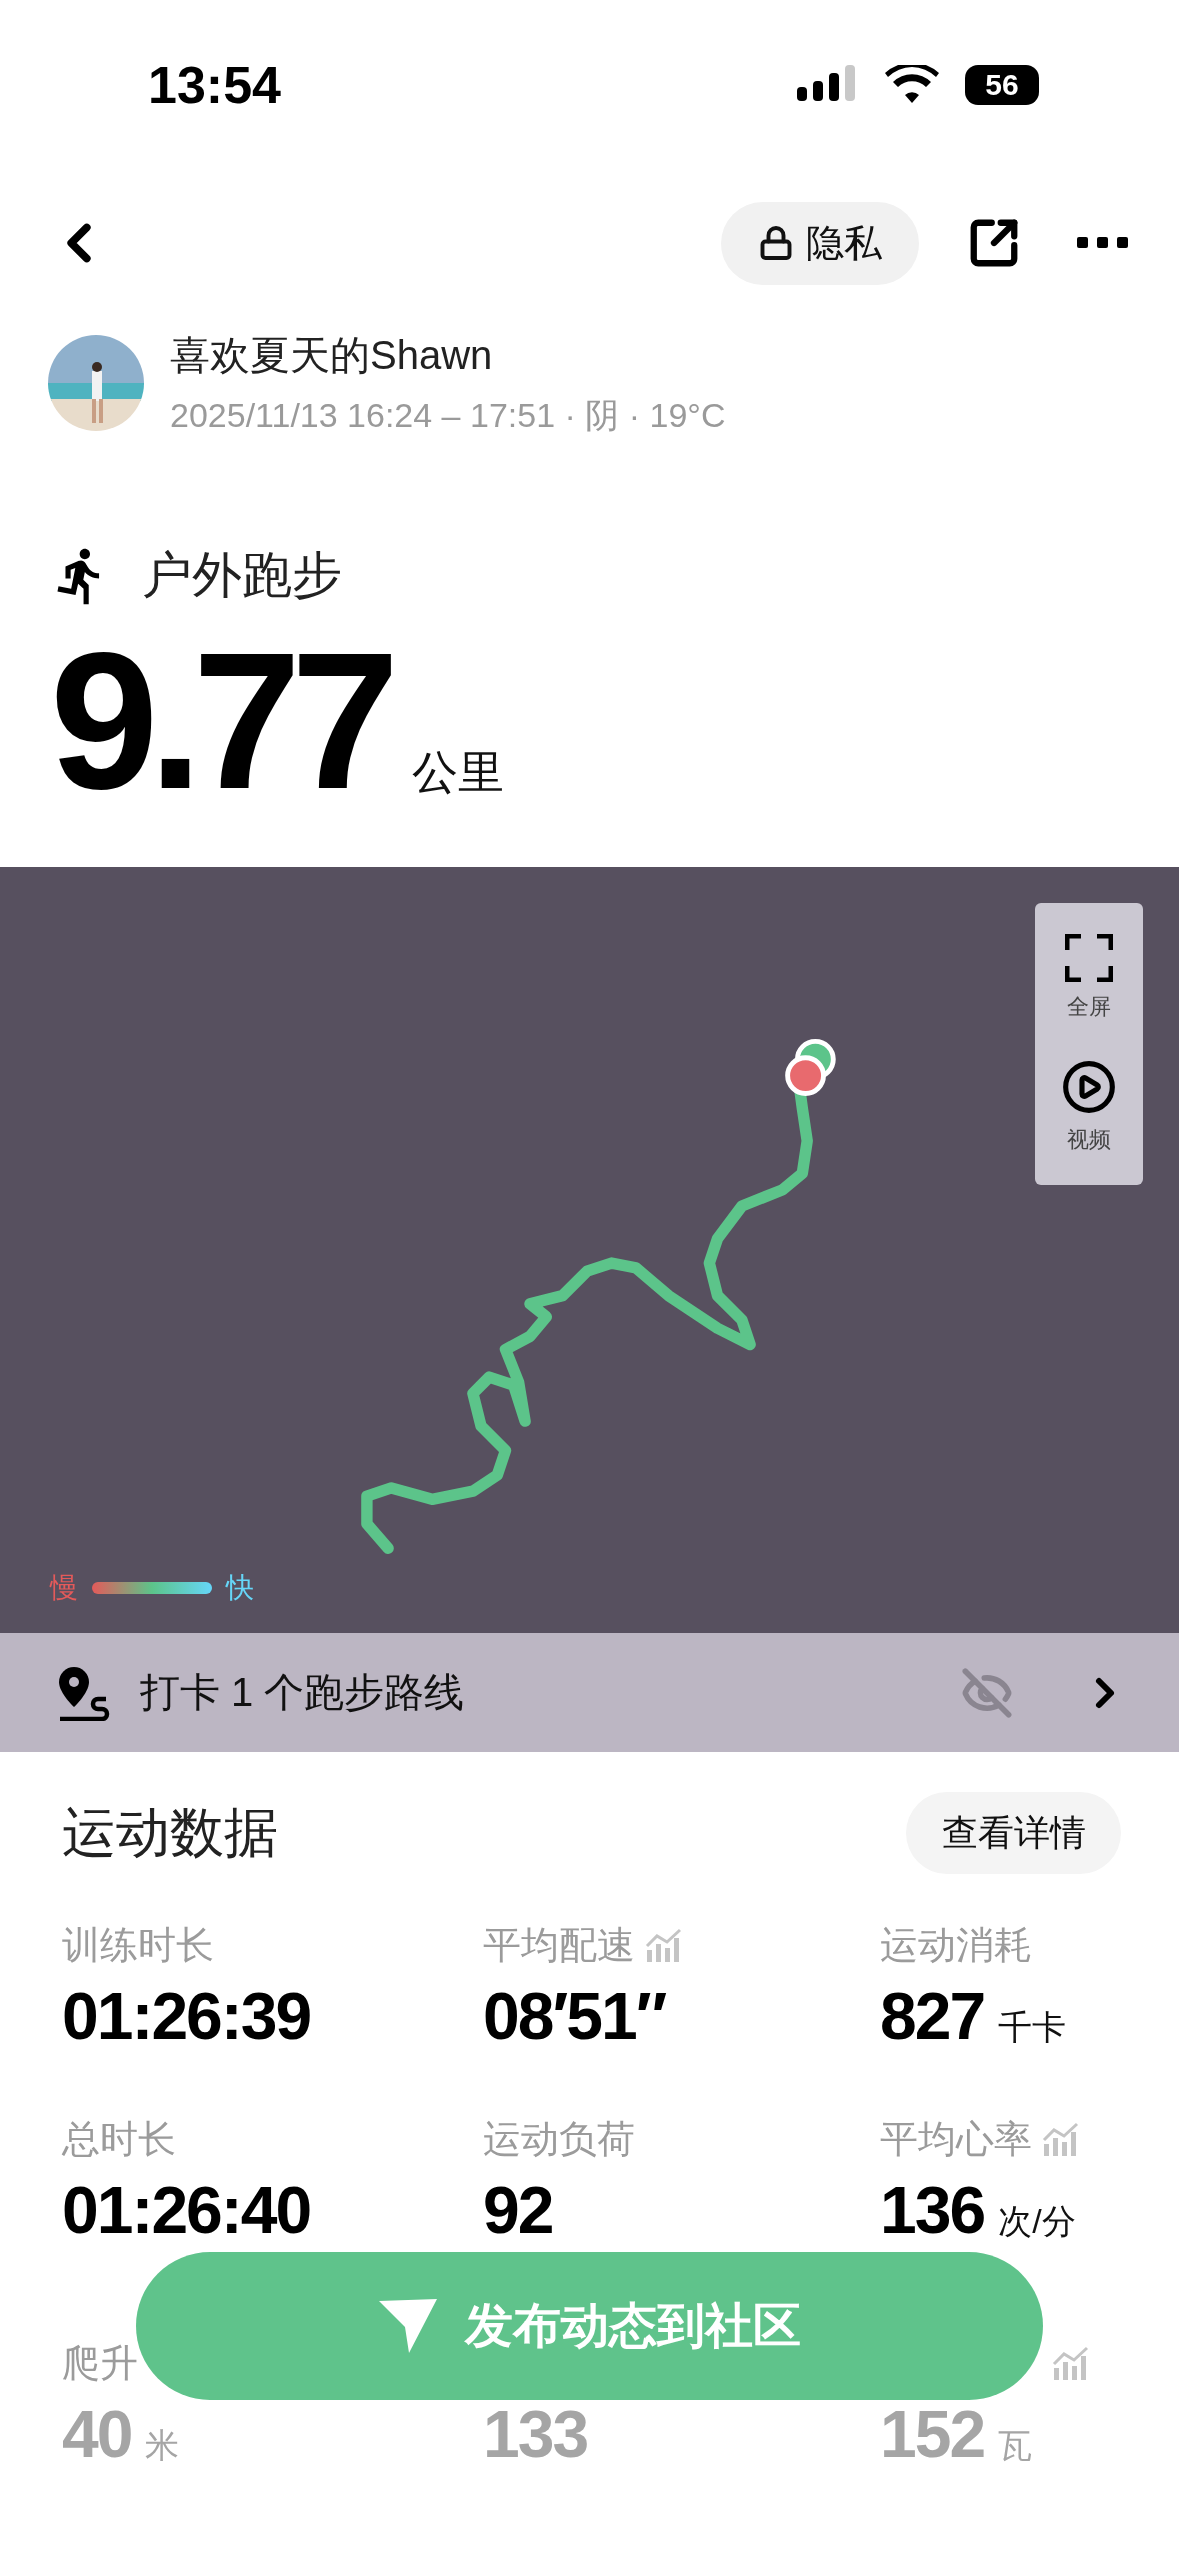 Image resolution: width=1179 pixels, height=2556 pixels. Describe the element at coordinates (1089, 1086) in the screenshot. I see `play-icon` at that location.